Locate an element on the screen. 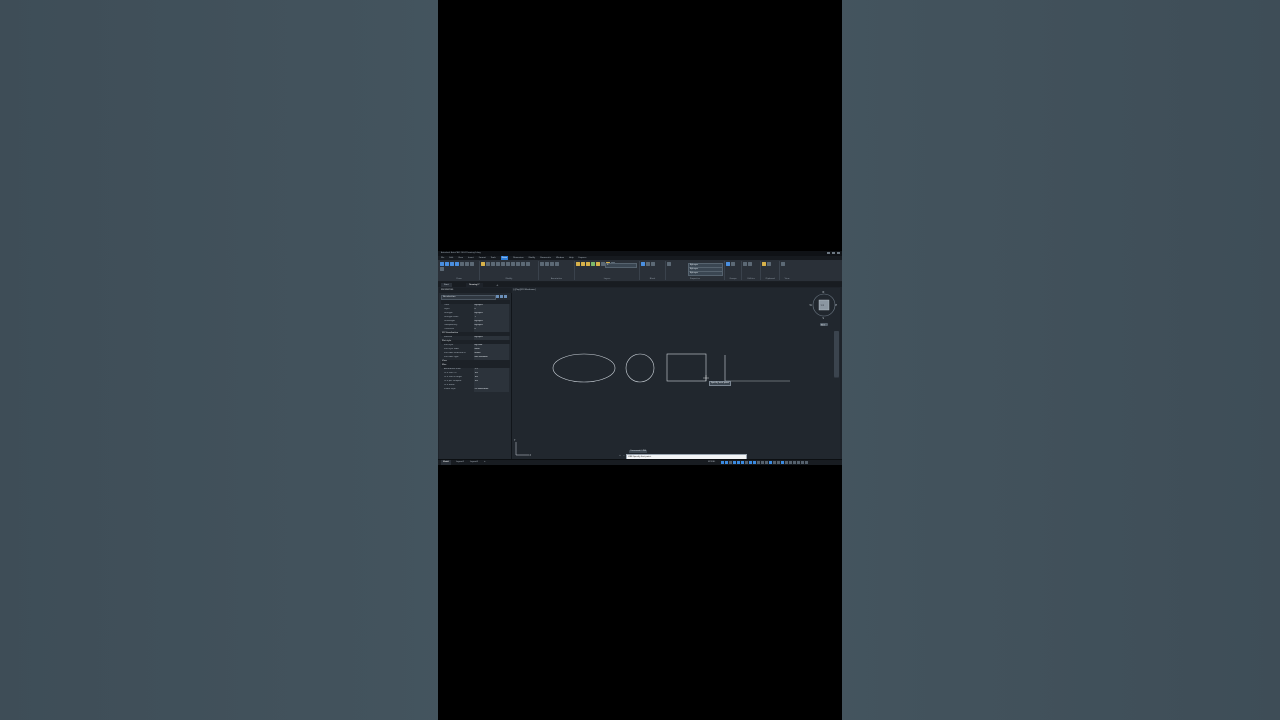 The height and width of the screenshot is (720, 1280). stretch-tool-icon is located at coordinates (513, 264).